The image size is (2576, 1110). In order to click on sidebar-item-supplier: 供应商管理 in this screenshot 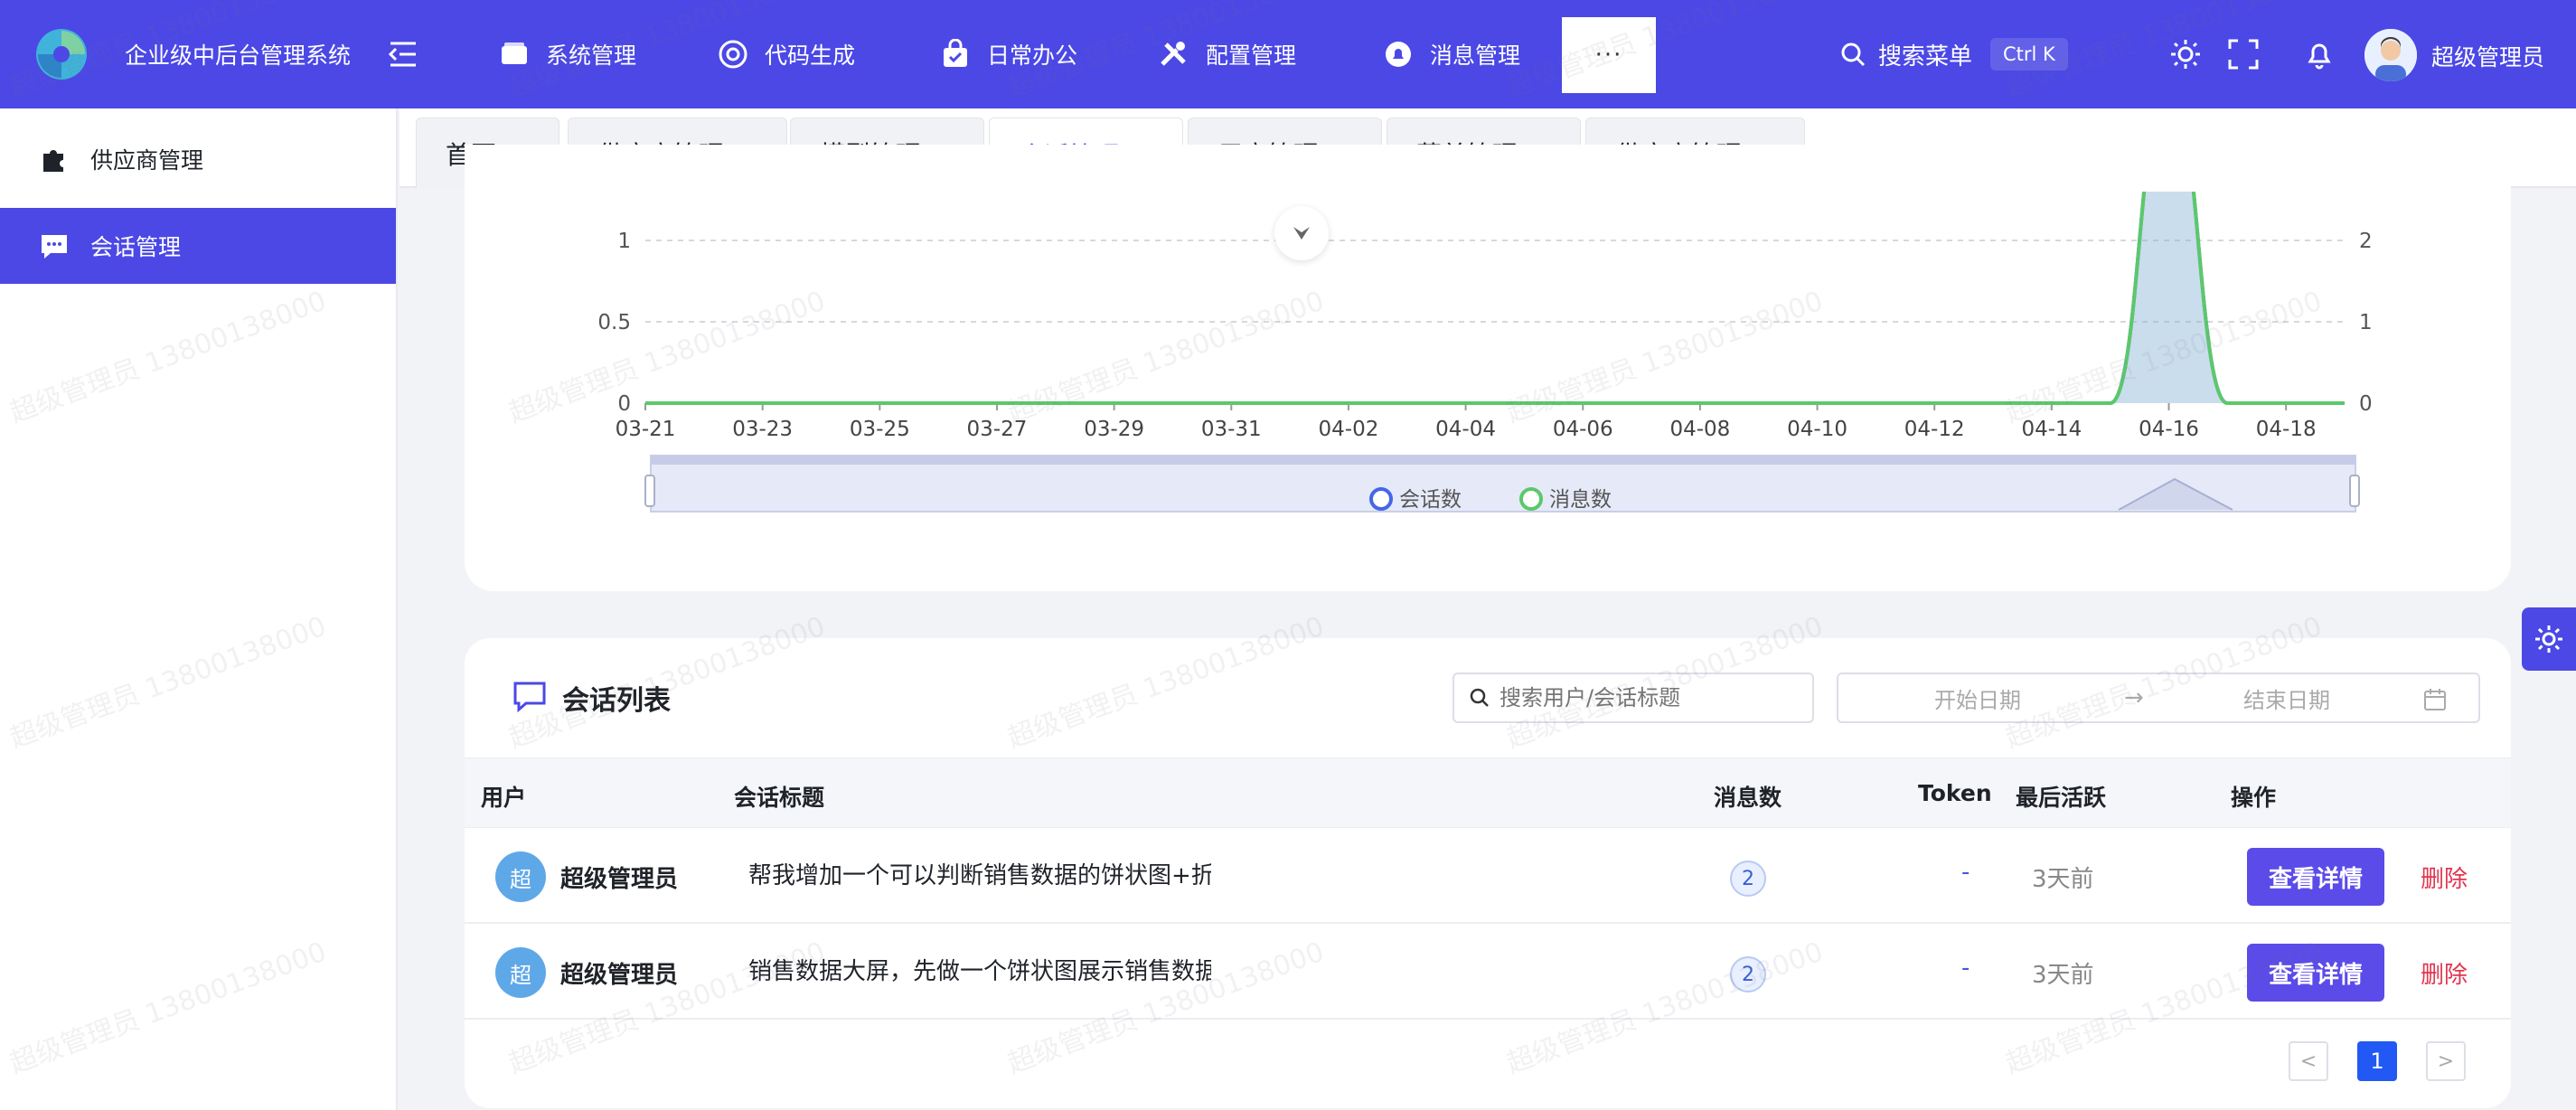, I will do `click(198, 159)`.